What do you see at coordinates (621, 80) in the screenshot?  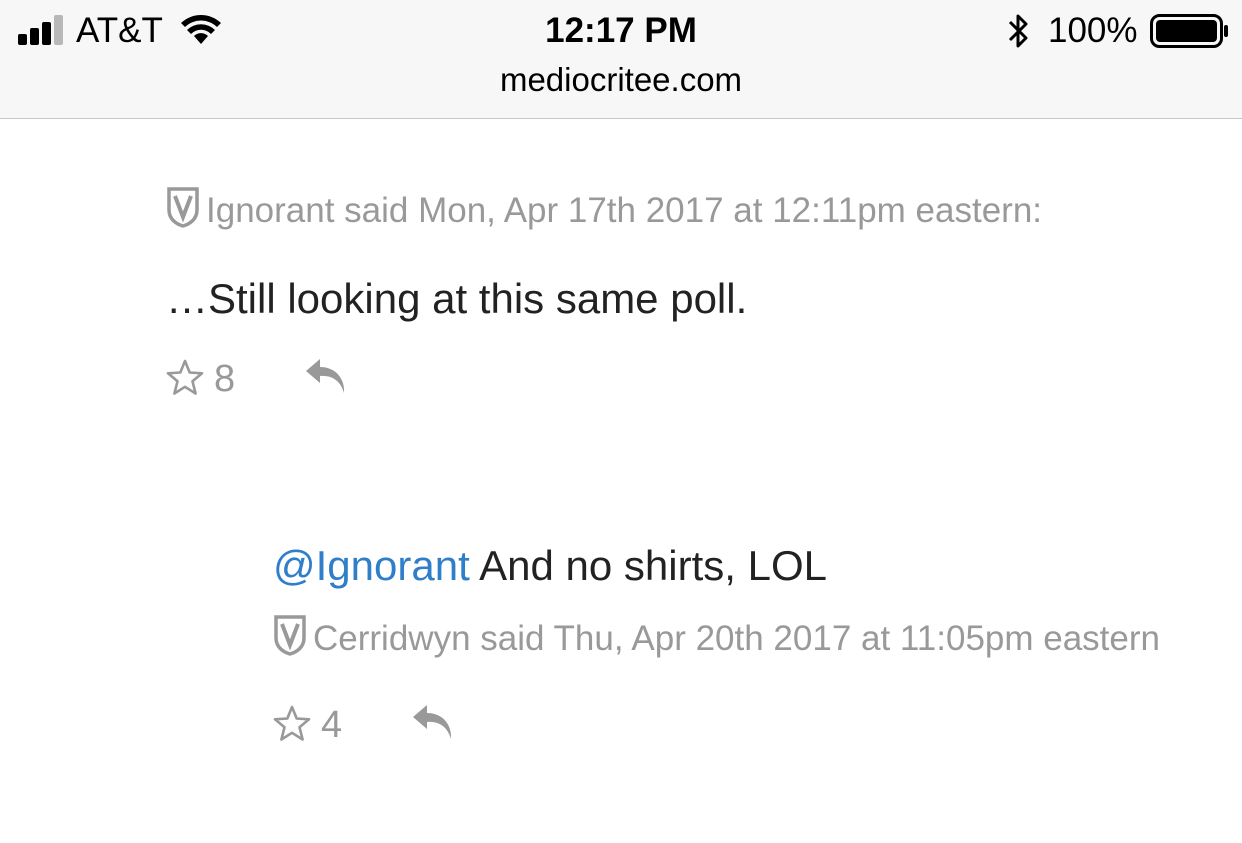 I see `address-bar-url: mediocritee.com` at bounding box center [621, 80].